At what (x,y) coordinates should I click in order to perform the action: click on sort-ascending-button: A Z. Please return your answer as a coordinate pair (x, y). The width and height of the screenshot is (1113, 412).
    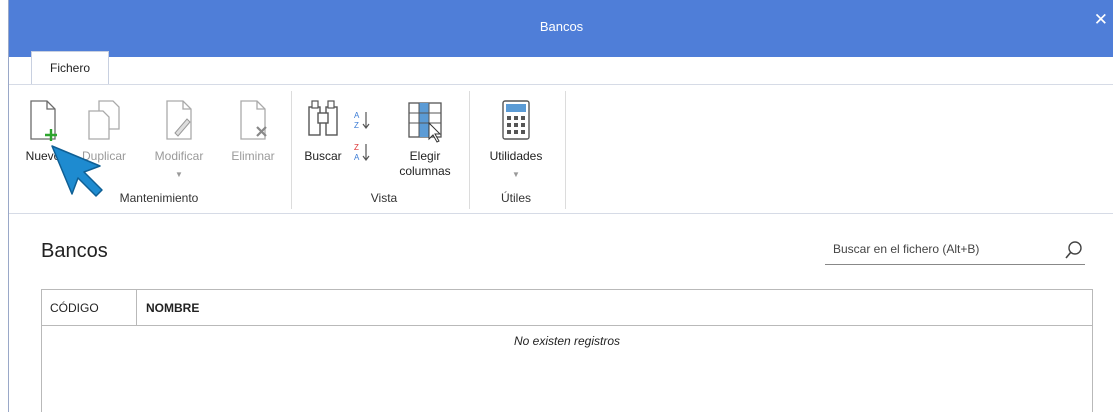
    Looking at the image, I should click on (362, 122).